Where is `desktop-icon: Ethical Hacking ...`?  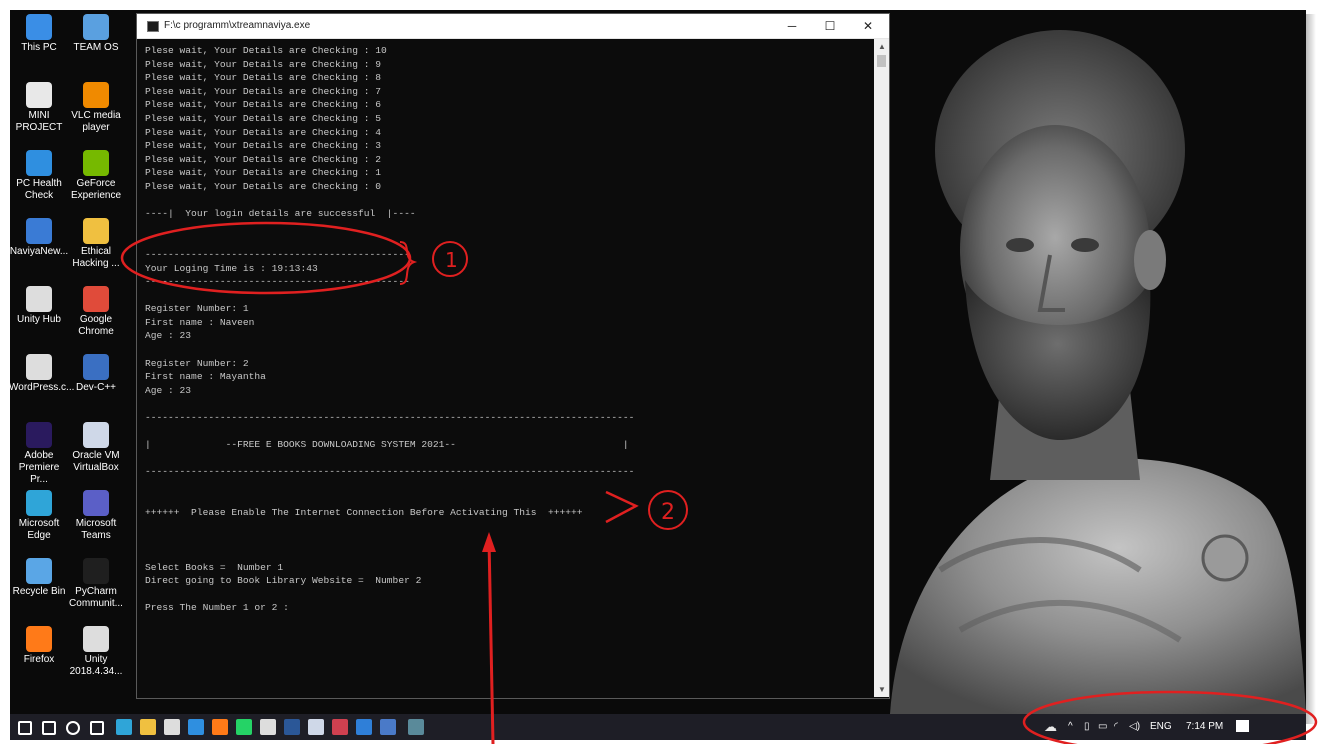 desktop-icon: Ethical Hacking ... is located at coordinates (96, 244).